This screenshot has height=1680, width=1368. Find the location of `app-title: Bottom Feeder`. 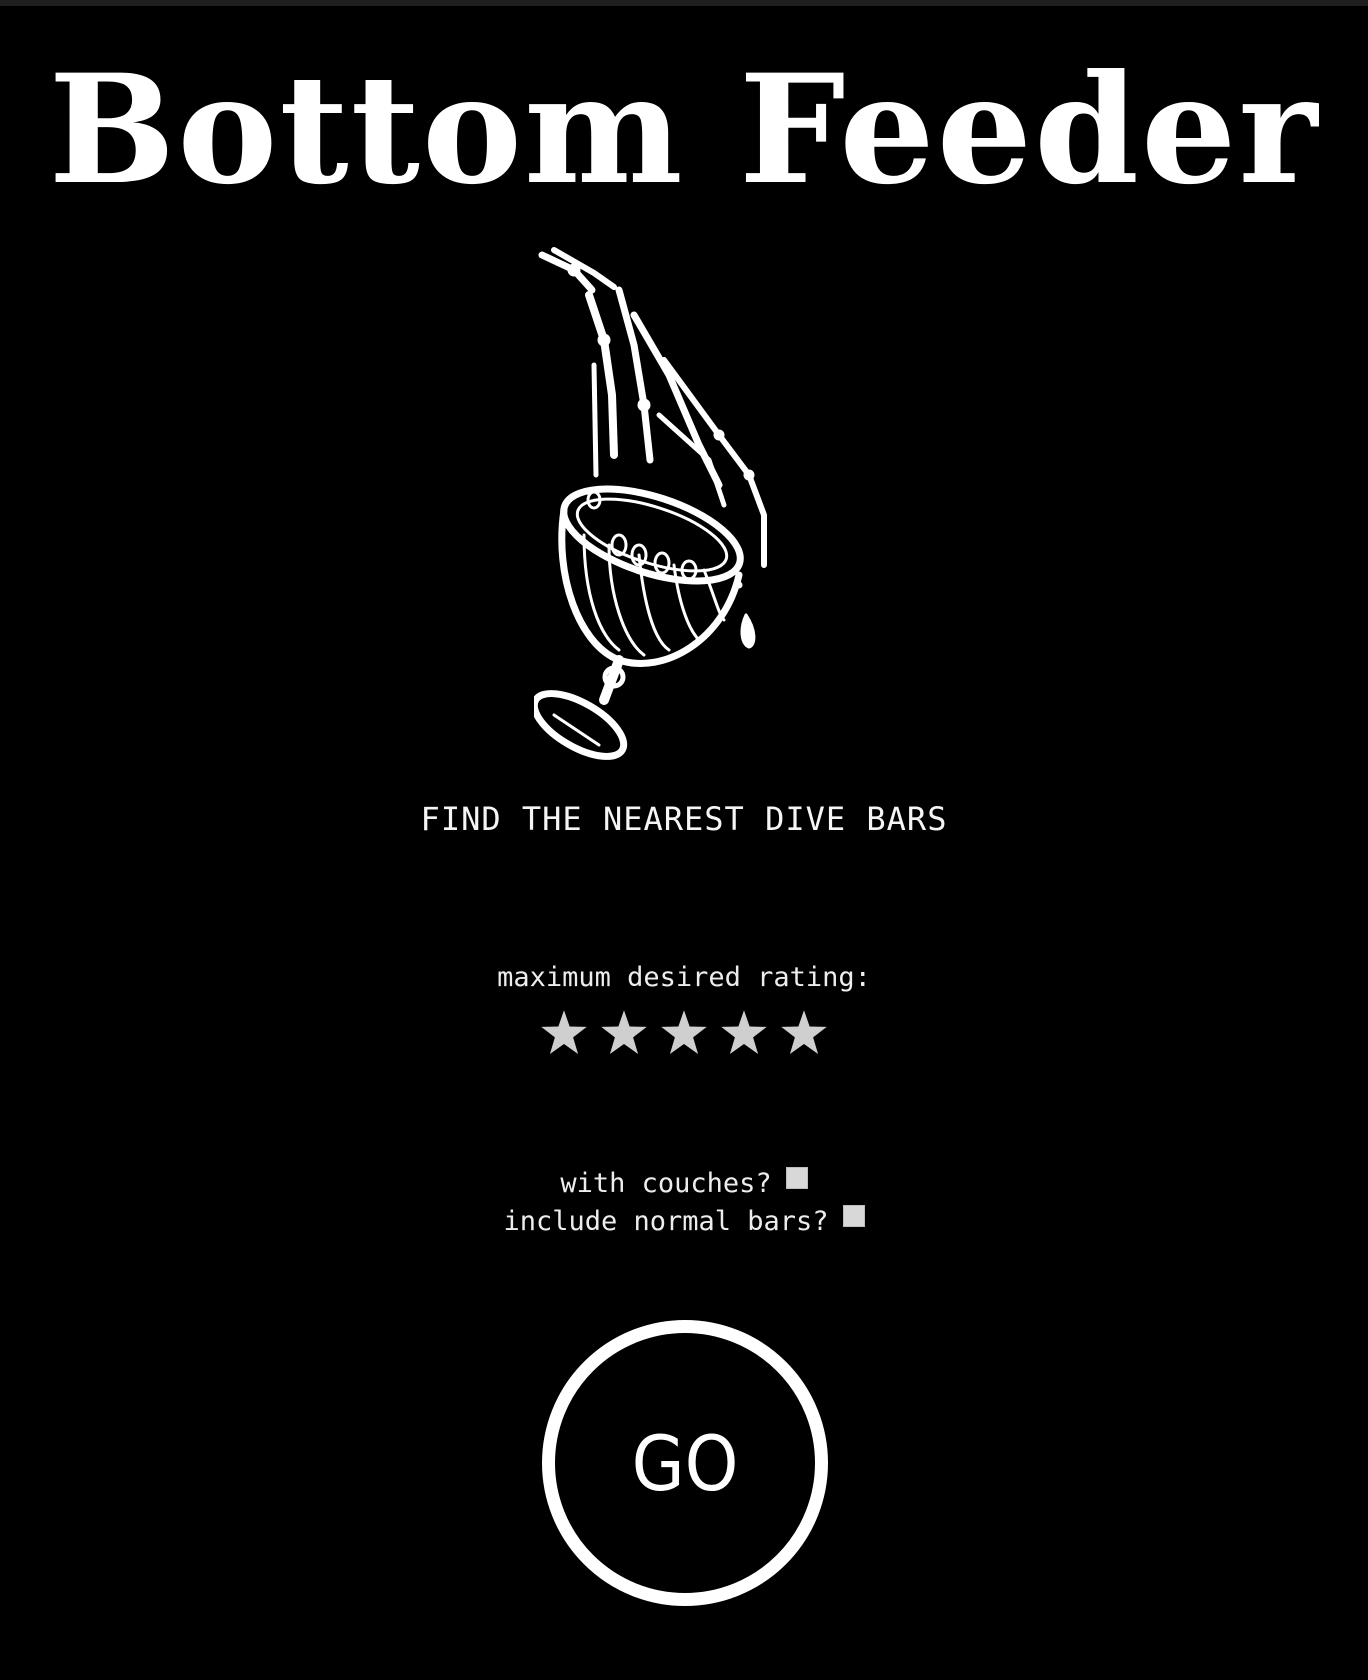

app-title: Bottom Feeder is located at coordinates (684, 130).